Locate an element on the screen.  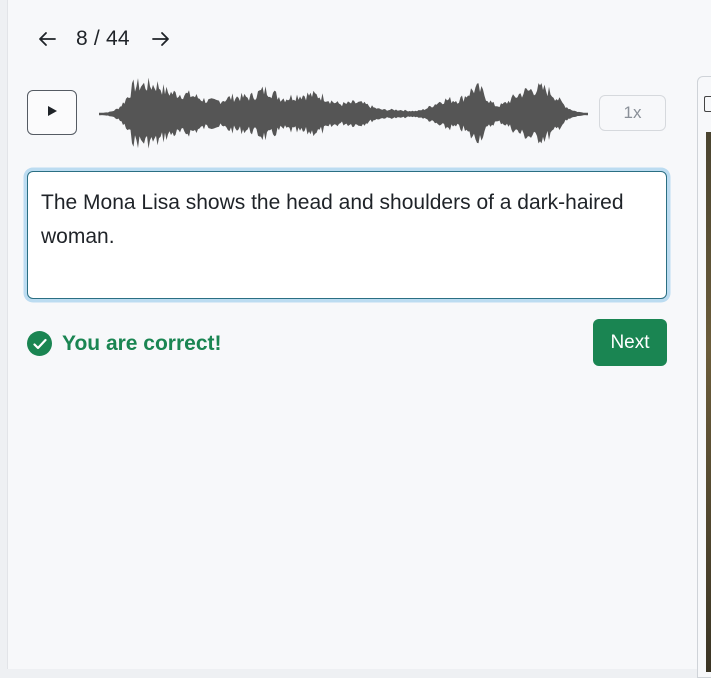
check-circle-icon is located at coordinates (39, 343).